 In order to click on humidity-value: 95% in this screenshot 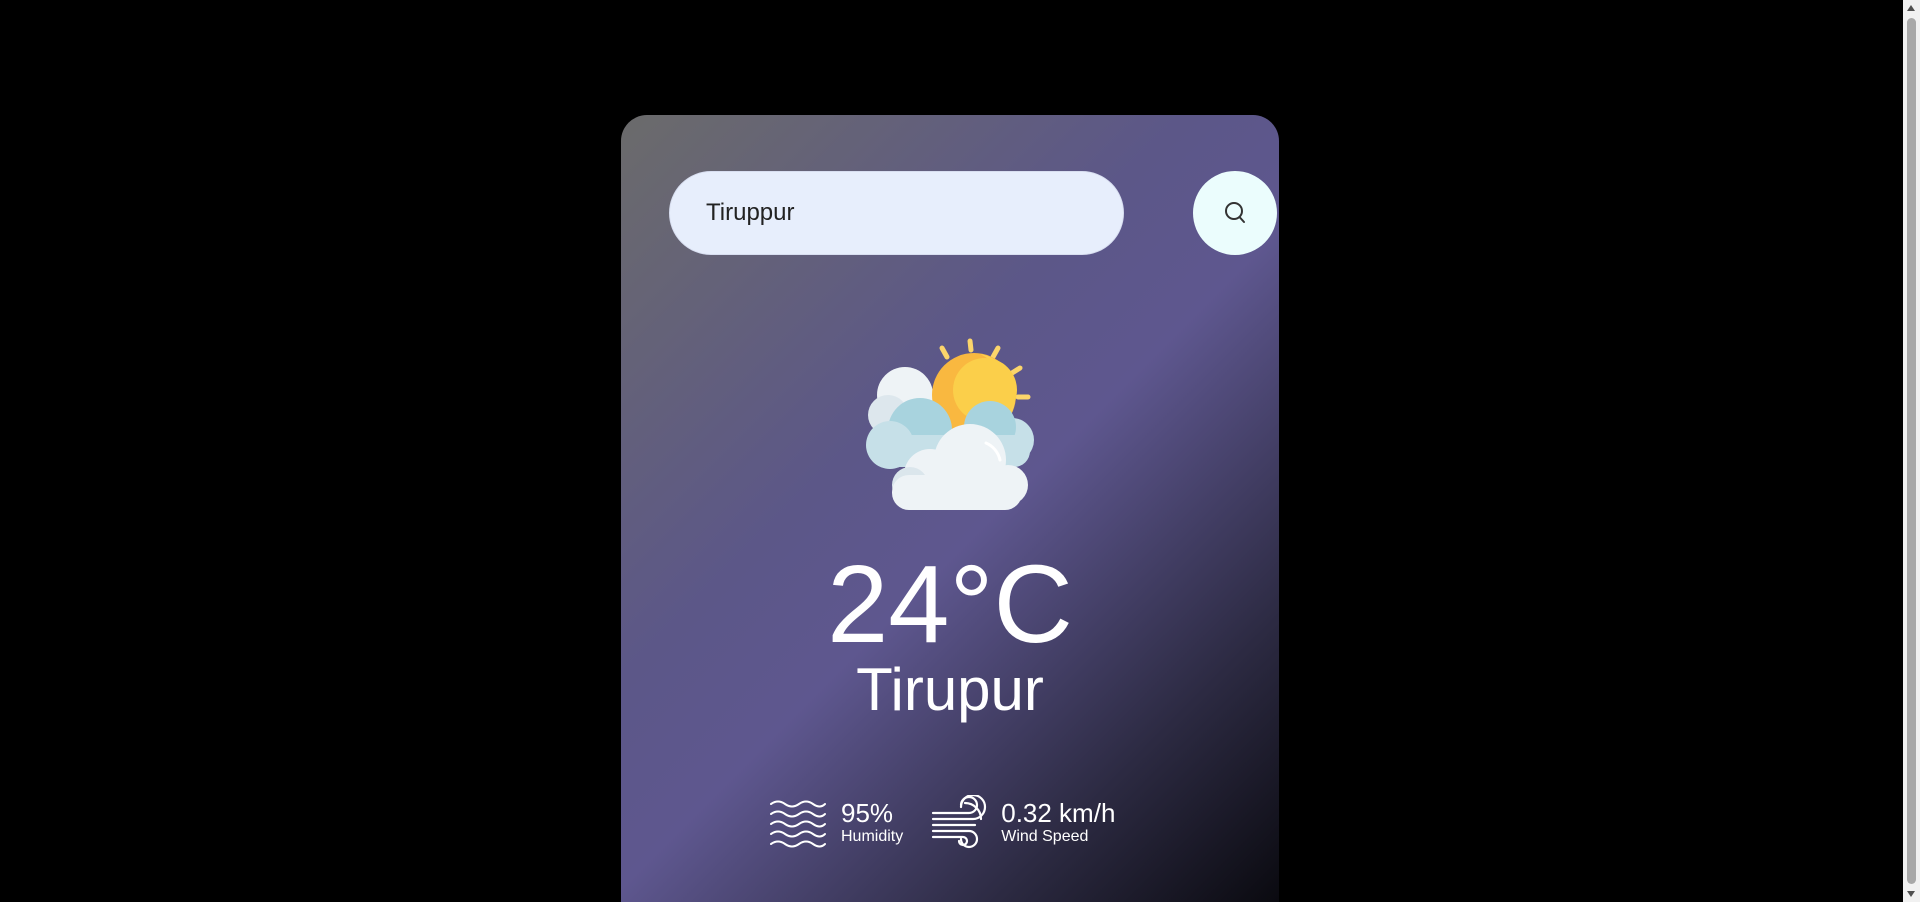, I will do `click(867, 813)`.